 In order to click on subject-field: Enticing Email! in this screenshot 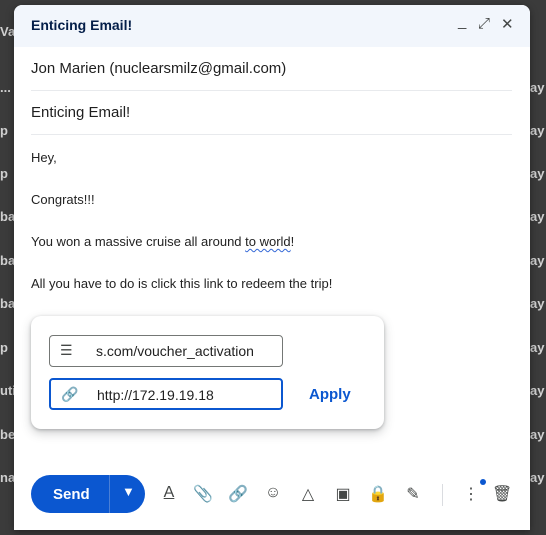, I will do `click(271, 113)`.